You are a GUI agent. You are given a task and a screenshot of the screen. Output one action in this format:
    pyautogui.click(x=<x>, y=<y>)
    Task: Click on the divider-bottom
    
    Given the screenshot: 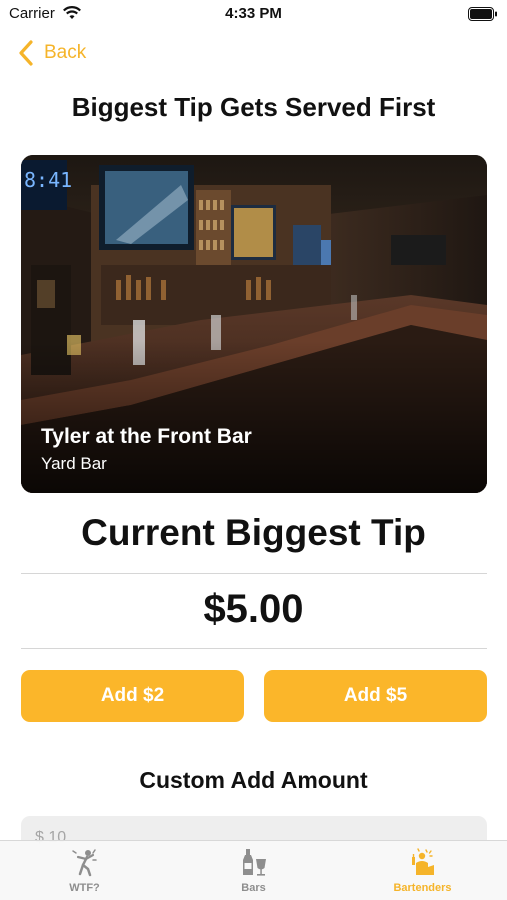 What is the action you would take?
    pyautogui.click(x=254, y=648)
    